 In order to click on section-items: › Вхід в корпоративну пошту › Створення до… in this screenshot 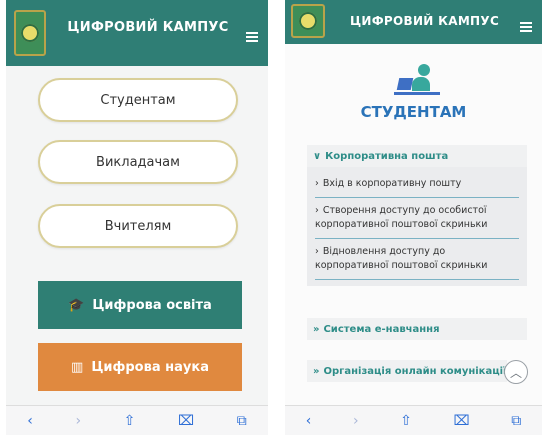, I will do `click(417, 226)`.